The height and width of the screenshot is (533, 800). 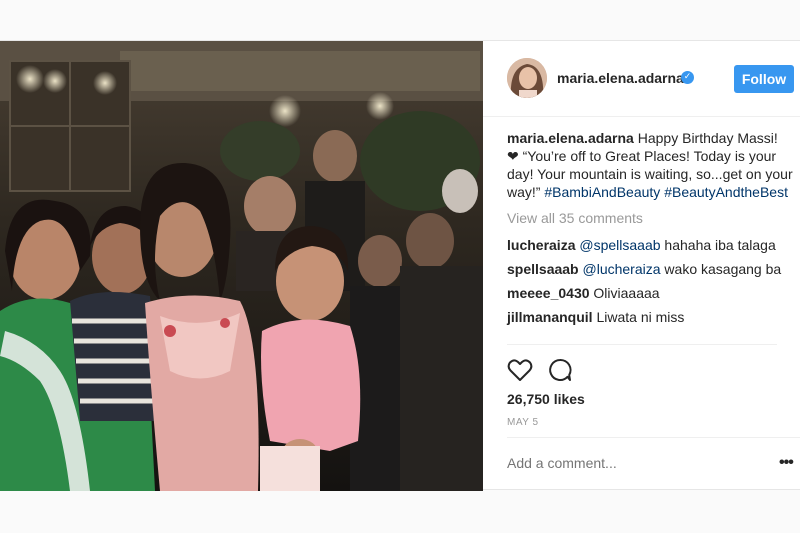 What do you see at coordinates (602, 192) in the screenshot?
I see `hashtag-link: #BambiAndBeauty` at bounding box center [602, 192].